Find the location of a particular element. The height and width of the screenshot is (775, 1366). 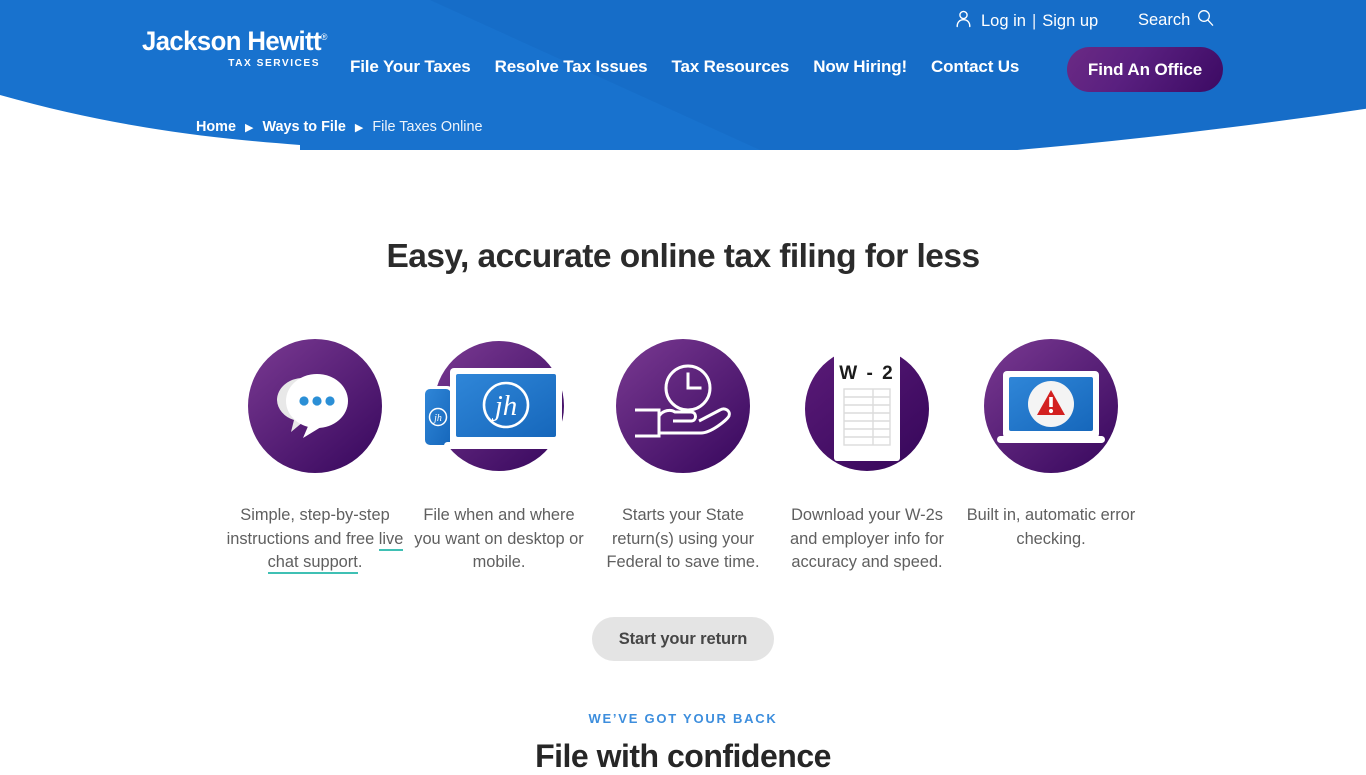

registered-mark: ® is located at coordinates (323, 37).